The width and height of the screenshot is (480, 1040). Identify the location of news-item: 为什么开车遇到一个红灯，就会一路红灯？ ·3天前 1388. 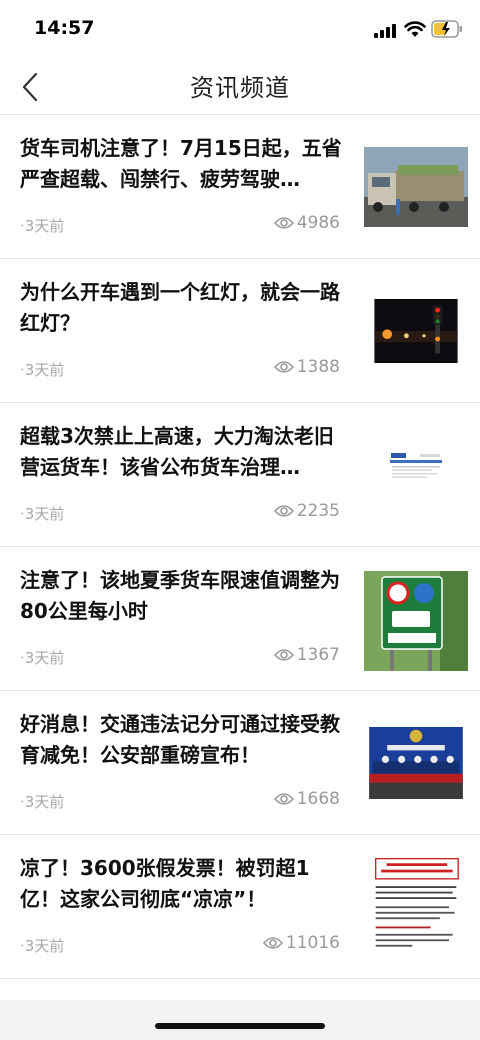
(240, 331).